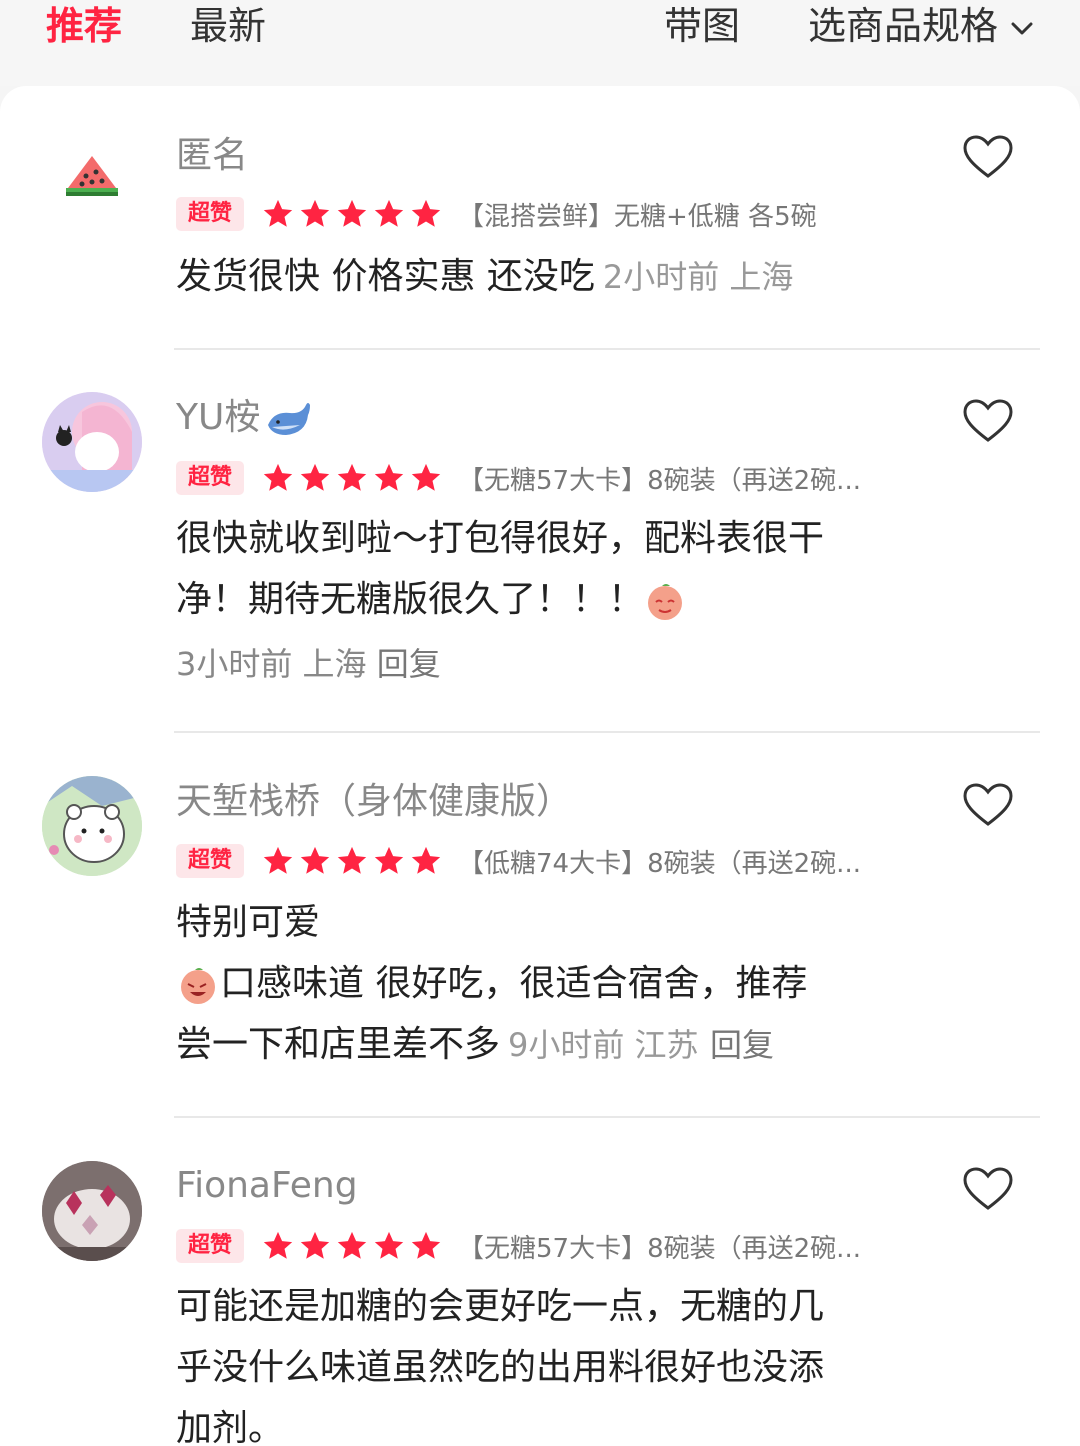 This screenshot has height=1446, width=1080. Describe the element at coordinates (218, 417) in the screenshot. I see `username-text: YU桉` at that location.